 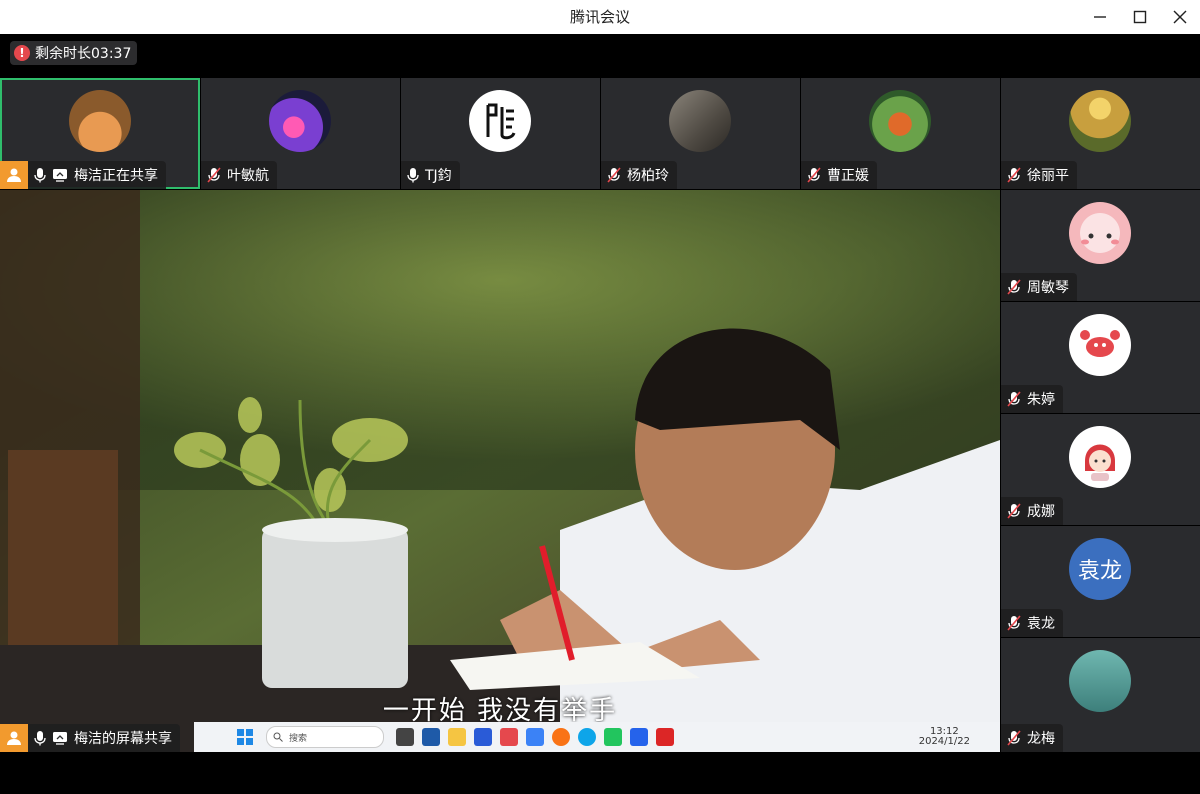 I want to click on participant-nameplate: 袁龙, so click(x=1032, y=623).